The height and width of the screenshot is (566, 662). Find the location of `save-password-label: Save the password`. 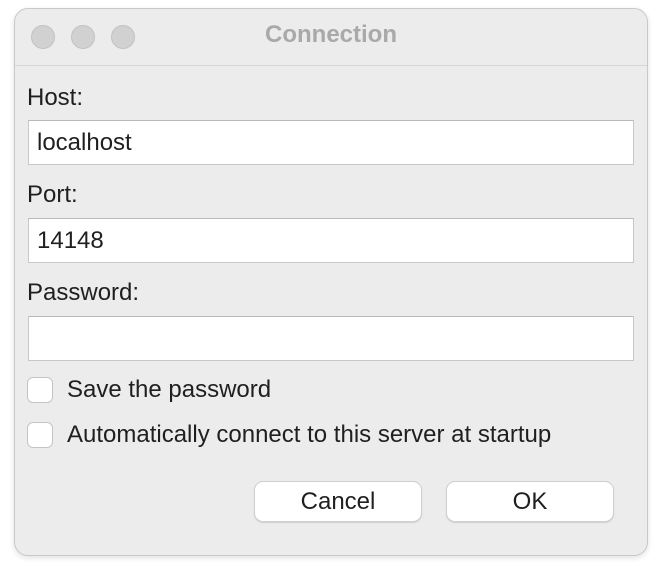

save-password-label: Save the password is located at coordinates (169, 389).